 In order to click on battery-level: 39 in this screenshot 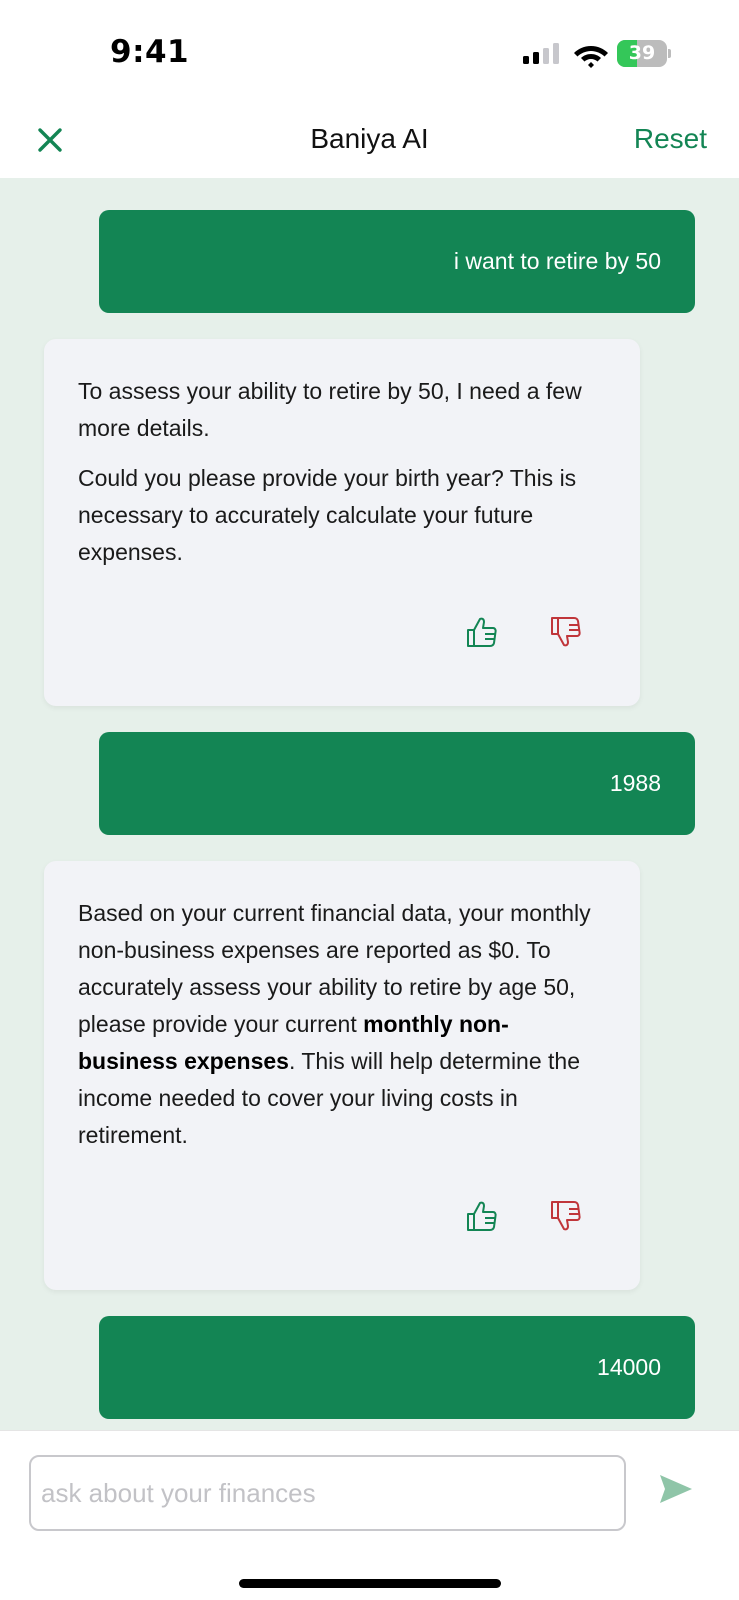, I will do `click(642, 53)`.